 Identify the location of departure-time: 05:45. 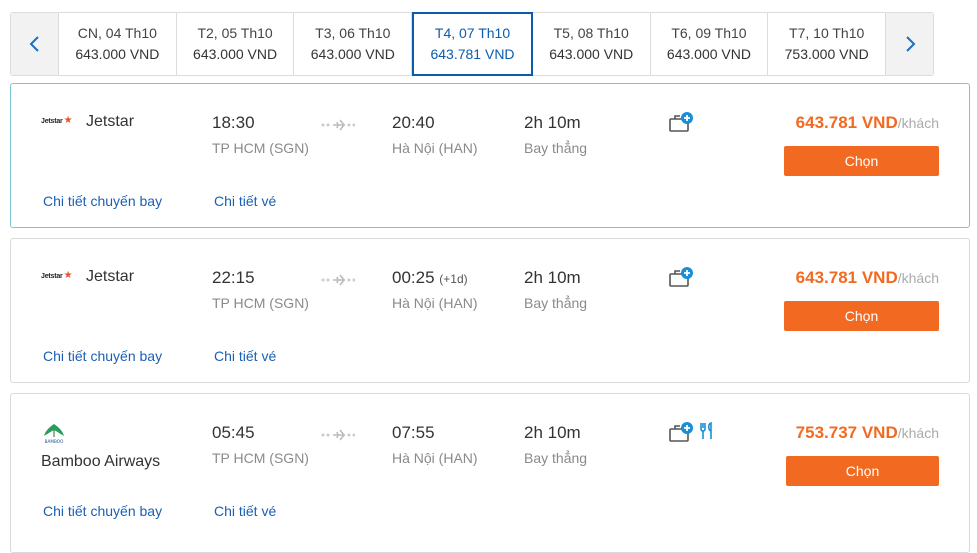
(233, 432).